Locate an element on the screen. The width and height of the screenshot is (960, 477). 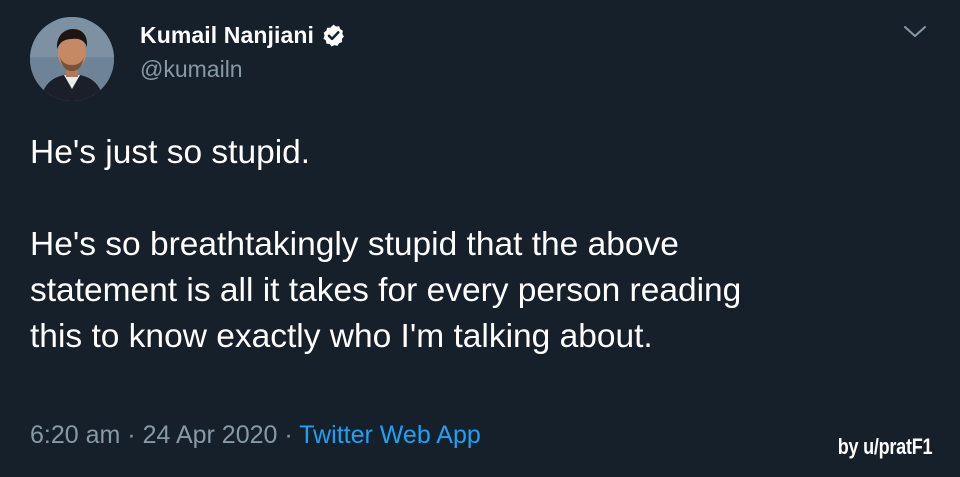
display-name: Kumail Nanjiani is located at coordinates (227, 35).